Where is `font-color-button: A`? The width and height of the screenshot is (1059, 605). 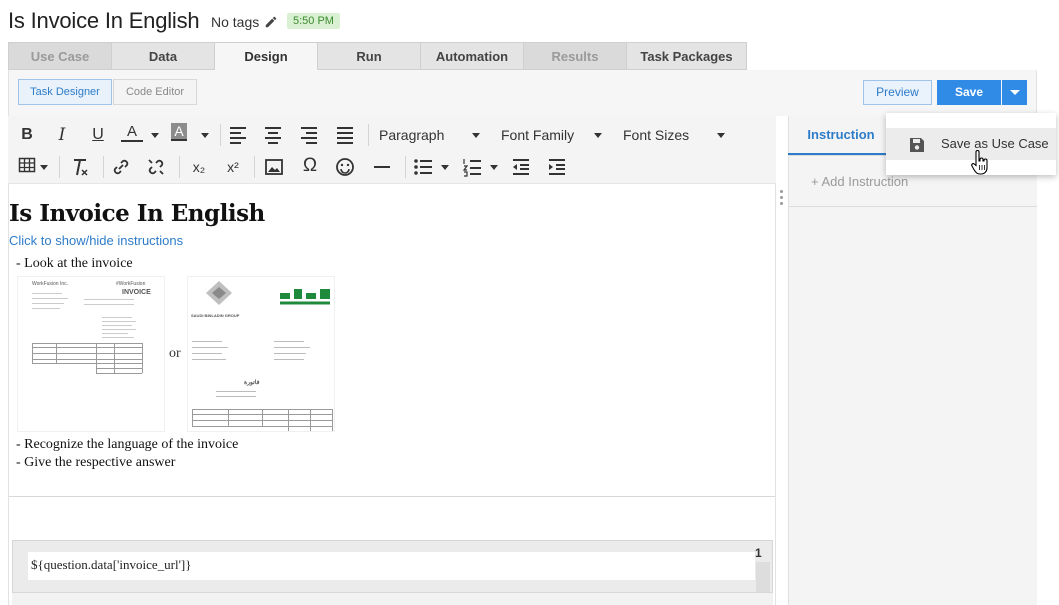 font-color-button: A is located at coordinates (132, 132).